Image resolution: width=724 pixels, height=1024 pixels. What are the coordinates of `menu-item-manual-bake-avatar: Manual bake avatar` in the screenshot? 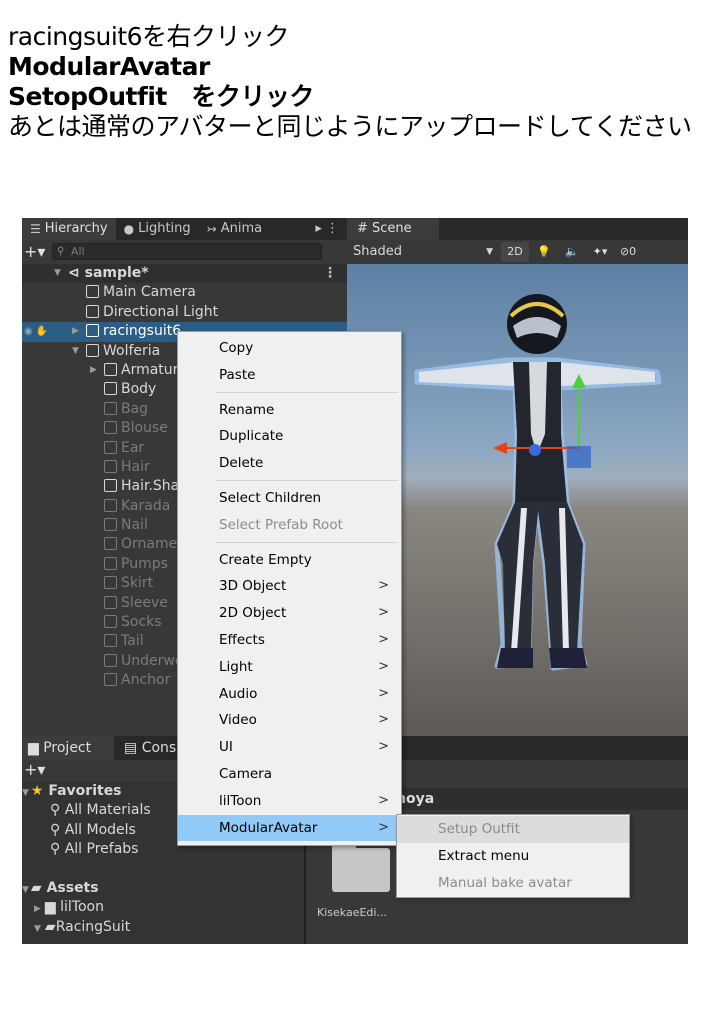 It's located at (505, 882).